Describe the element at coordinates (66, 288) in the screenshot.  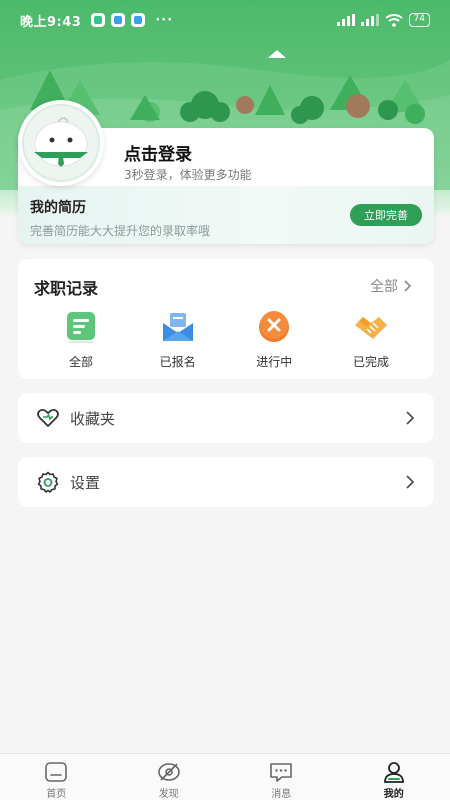
I see `job-records-title: 求职记录` at that location.